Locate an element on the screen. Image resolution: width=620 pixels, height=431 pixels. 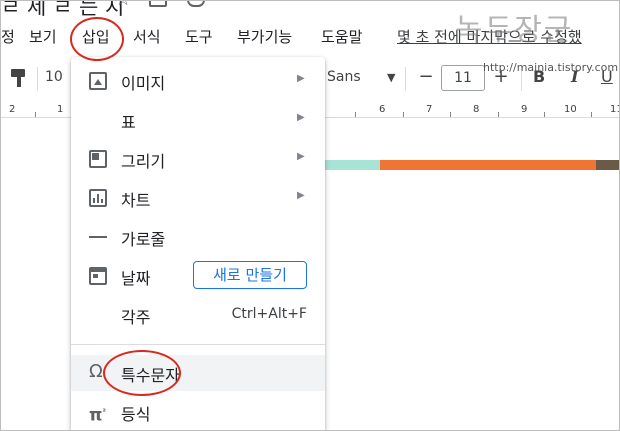
ruler-number: 10 is located at coordinates (570, 109).